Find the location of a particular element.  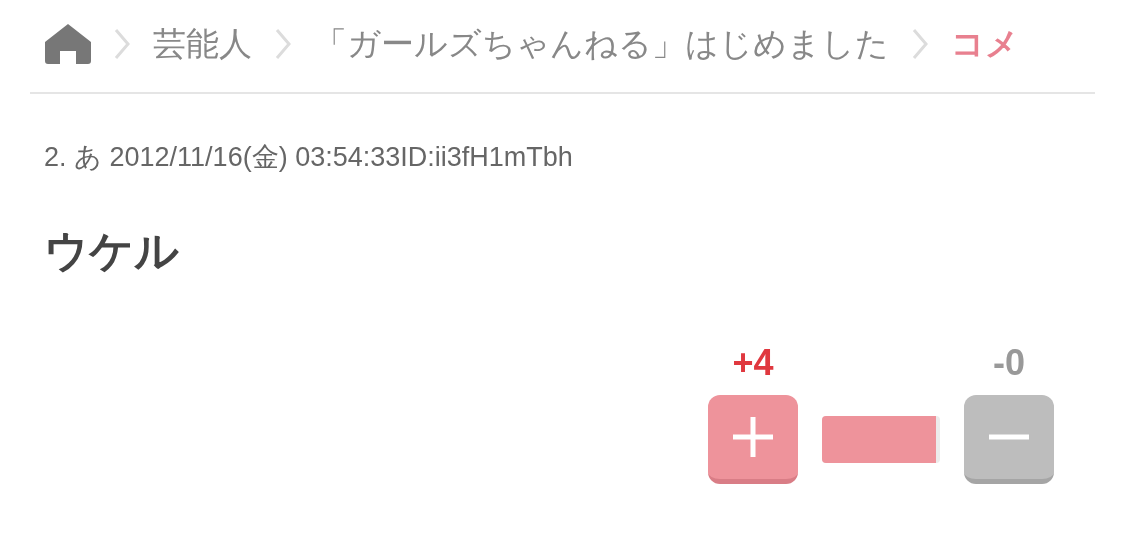

minus-icon is located at coordinates (1009, 437).